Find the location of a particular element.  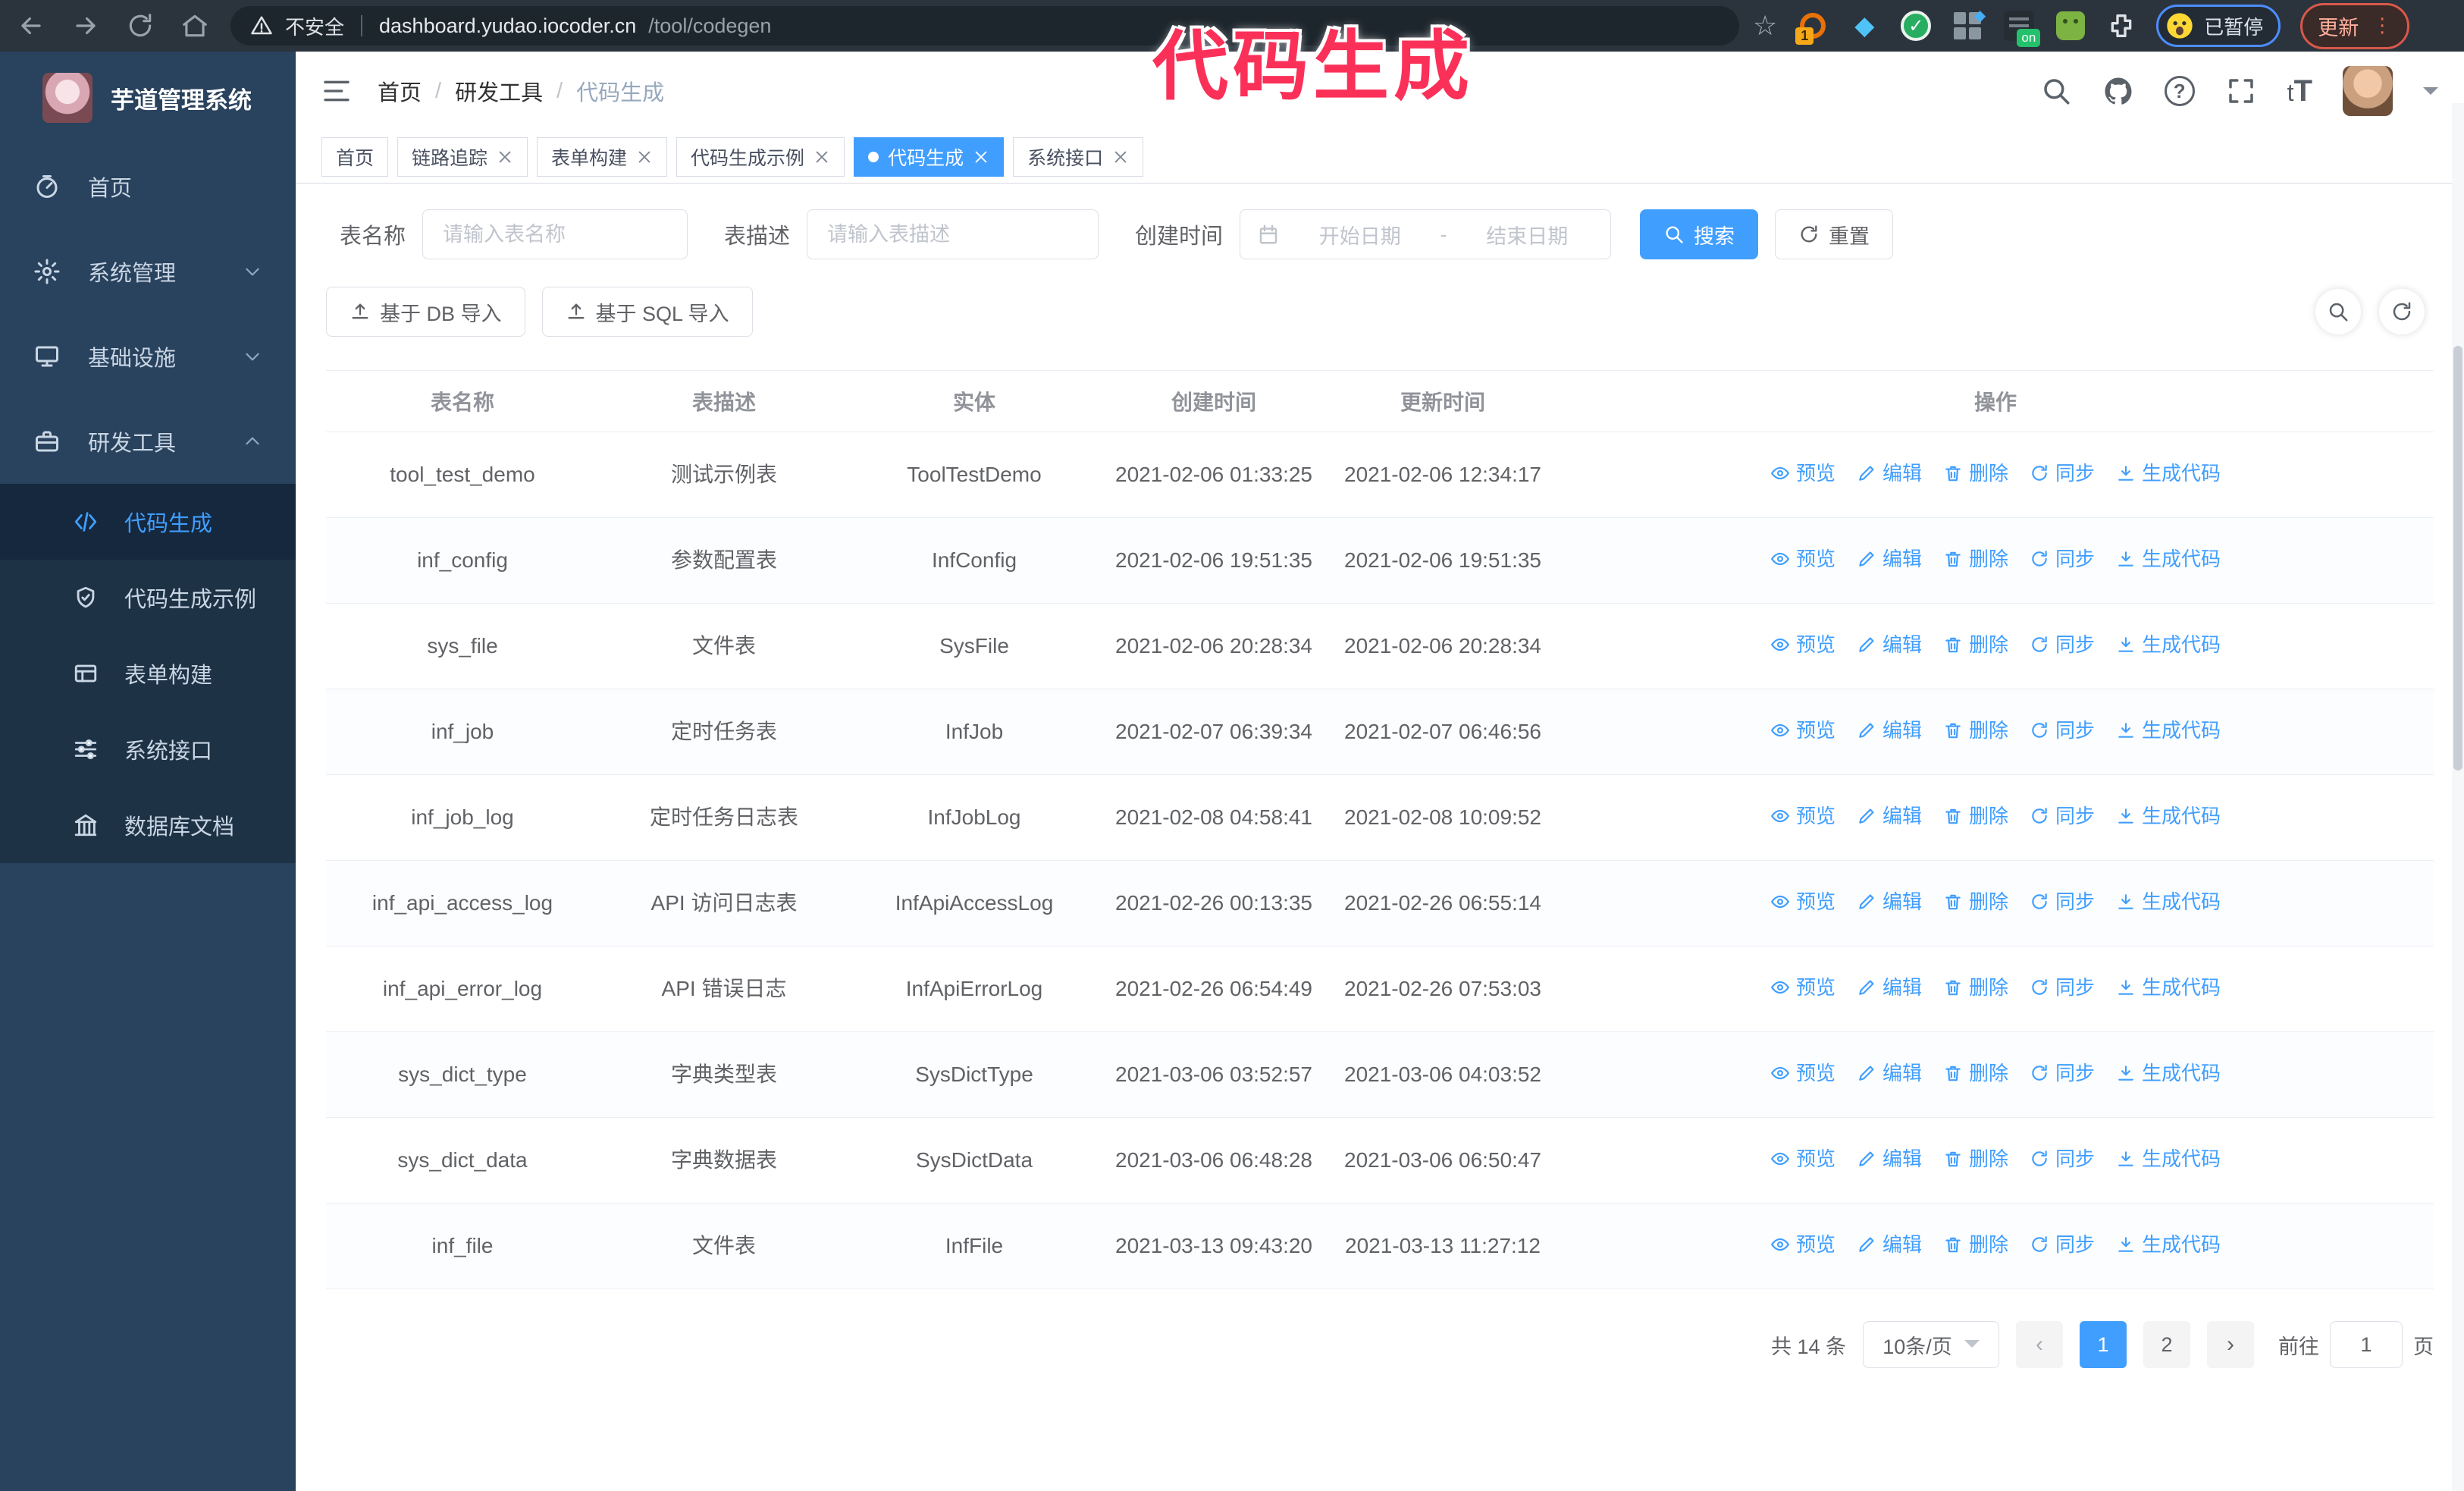

browser-forward-icon is located at coordinates (86, 25).